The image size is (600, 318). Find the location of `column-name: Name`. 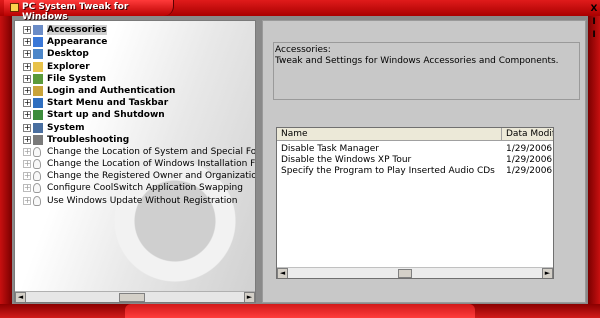

column-name: Name is located at coordinates (389, 134).